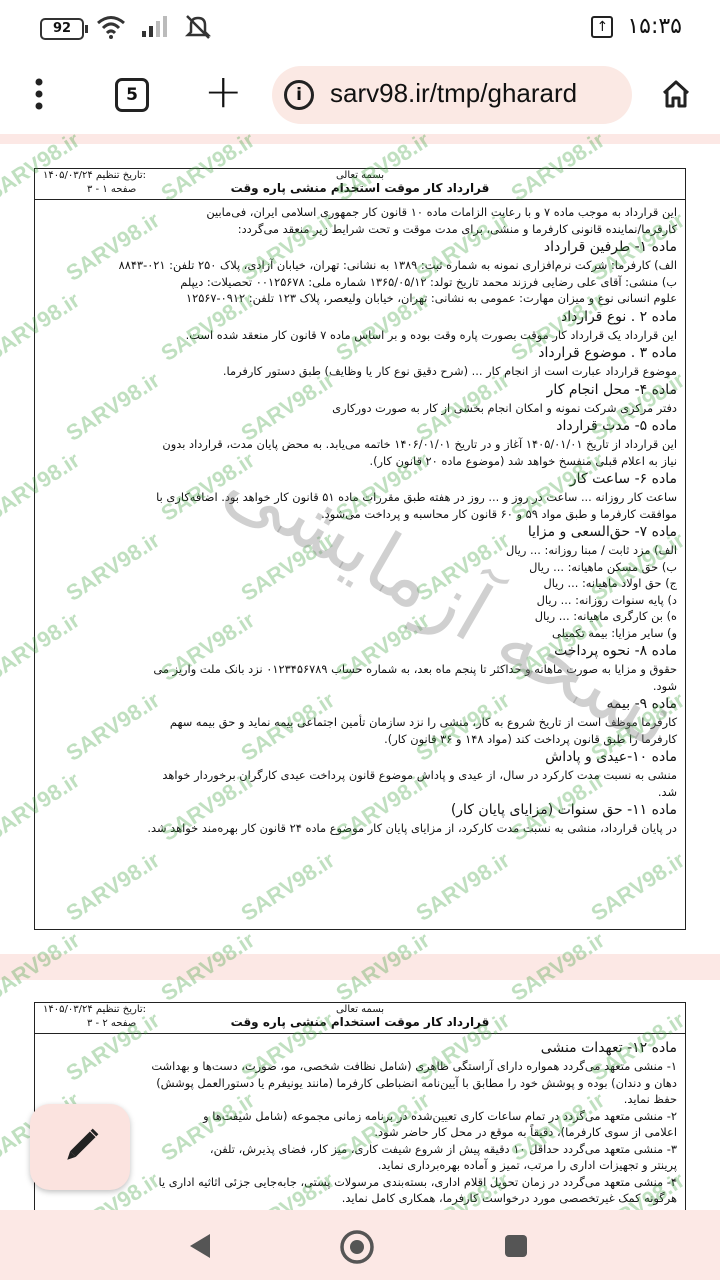 This screenshot has height=1280, width=720. What do you see at coordinates (357, 1247) in the screenshot?
I see `home-circle-icon` at bounding box center [357, 1247].